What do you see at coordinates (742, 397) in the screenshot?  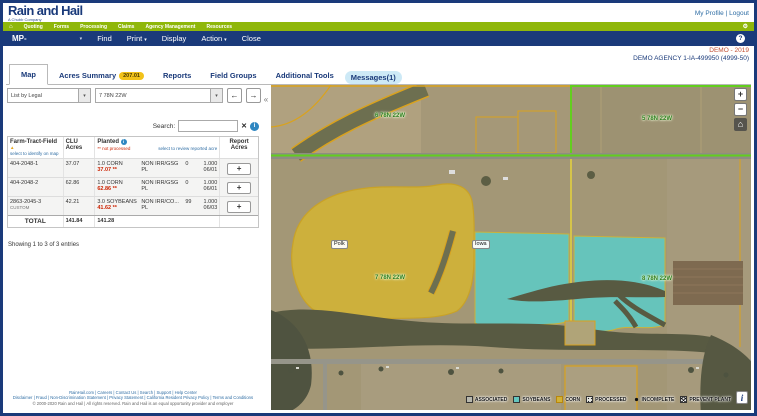 I see `map-info-button: i` at bounding box center [742, 397].